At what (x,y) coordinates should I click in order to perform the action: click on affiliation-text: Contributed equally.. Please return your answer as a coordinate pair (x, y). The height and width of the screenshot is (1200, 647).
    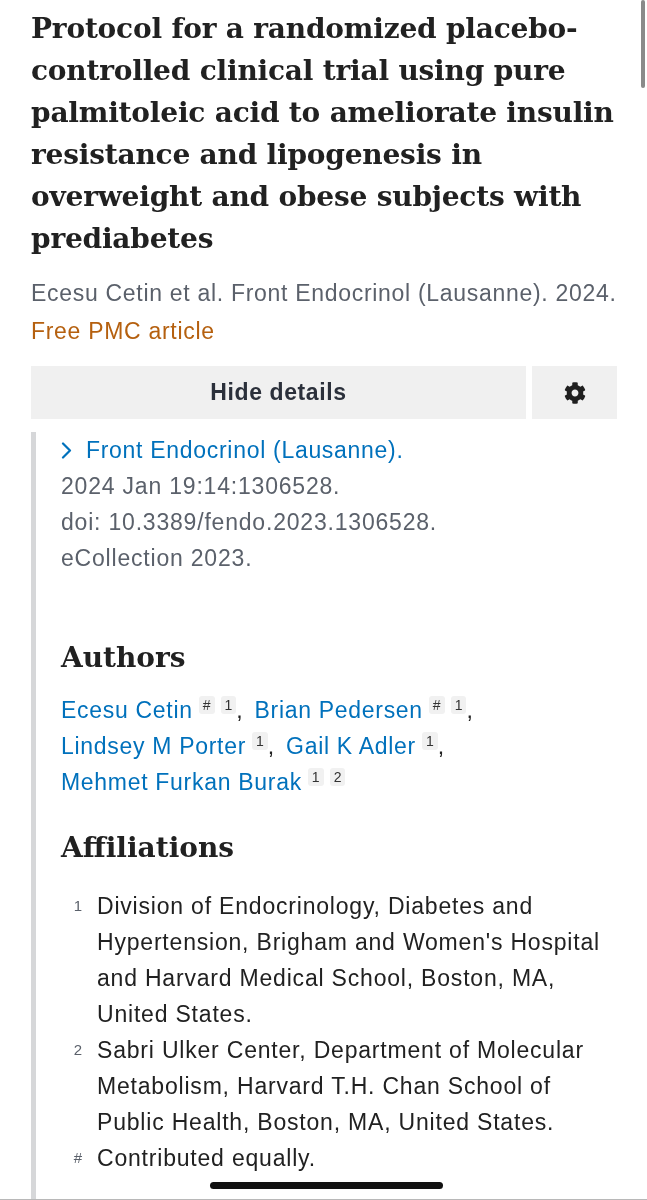
    Looking at the image, I should click on (207, 1158).